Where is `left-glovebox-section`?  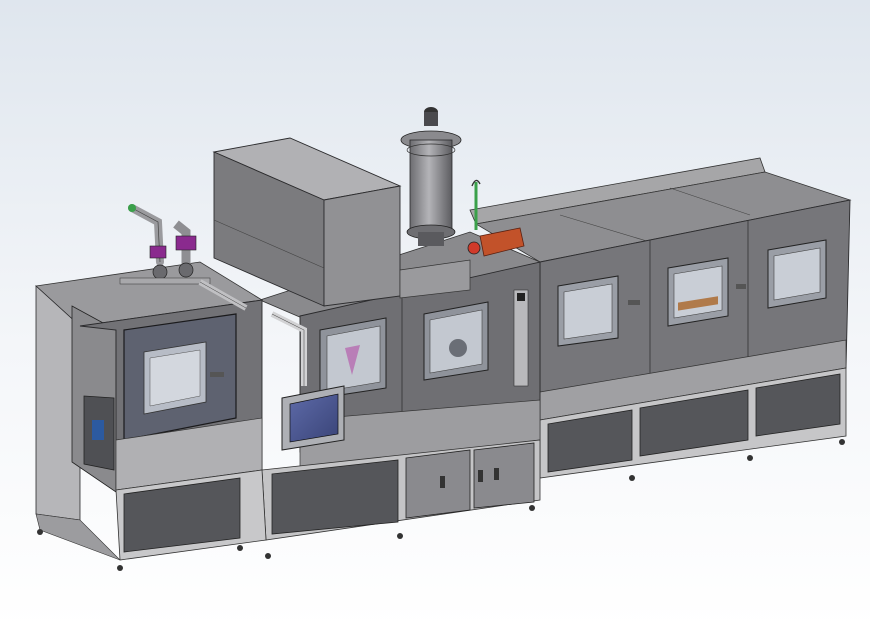 left-glovebox-section is located at coordinates (151, 416).